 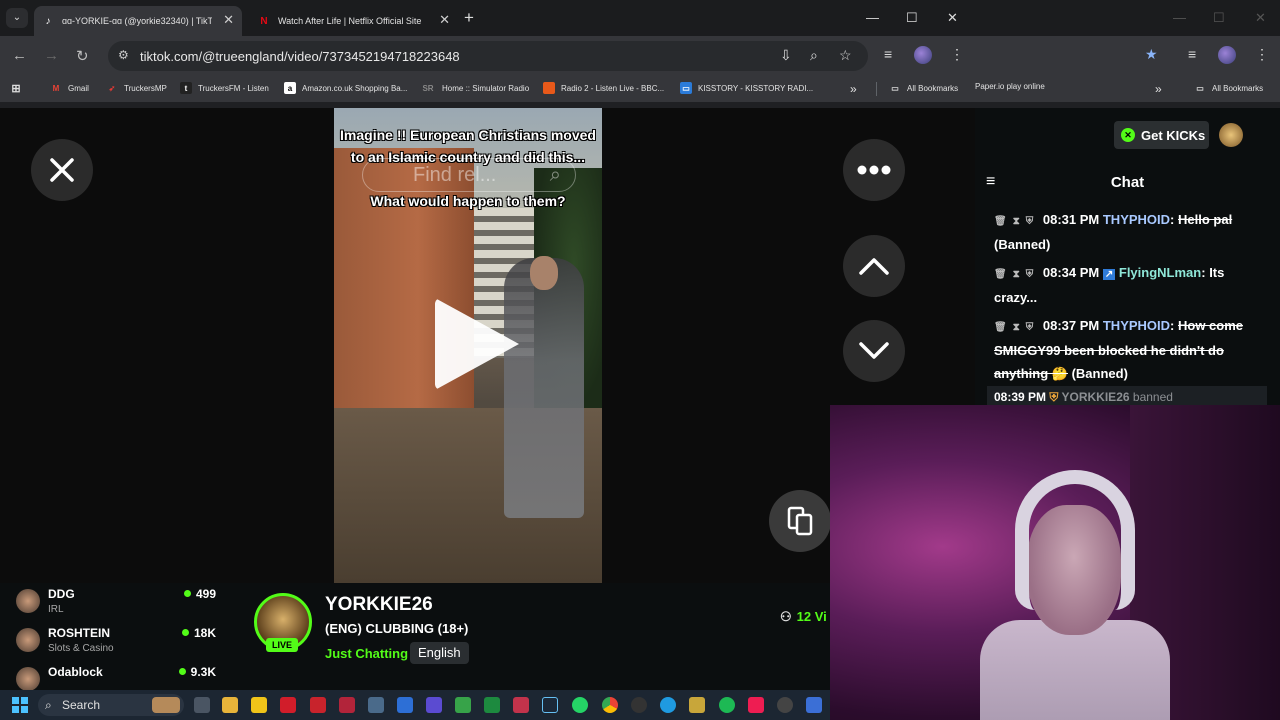 I want to click on tab-title: Watch After Life | Netflix Official Site, so click(x=350, y=21).